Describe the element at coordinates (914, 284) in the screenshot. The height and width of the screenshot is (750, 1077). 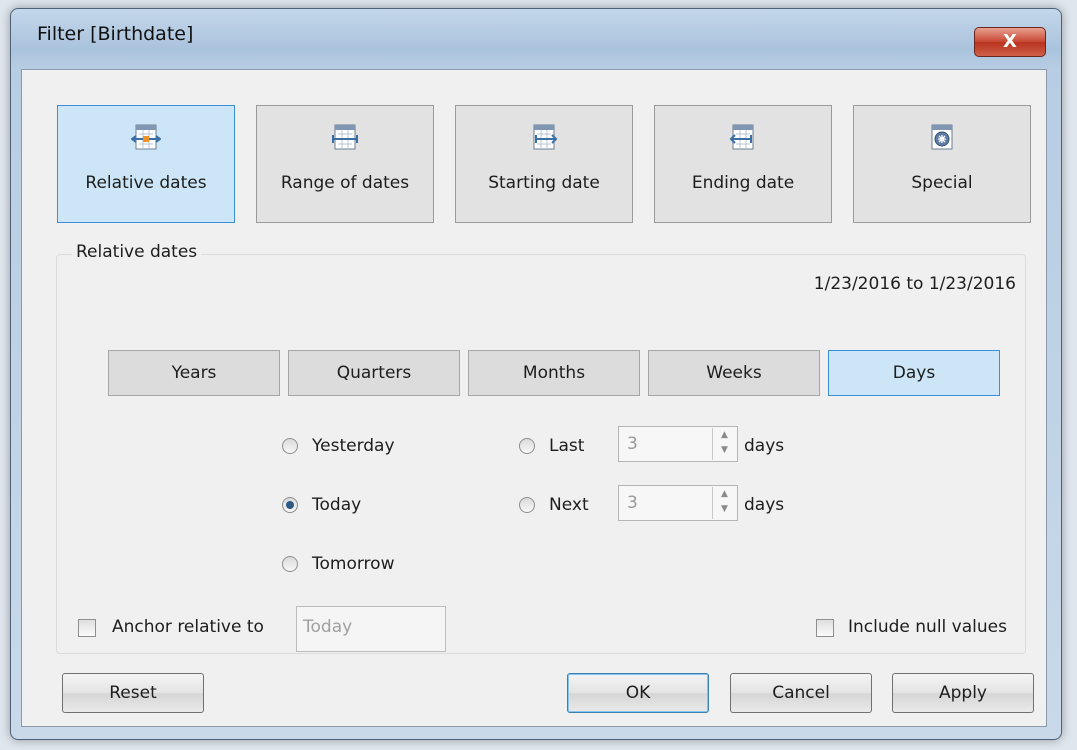
I see `date-range-summary: 1/23/2016 to 1/23/2016` at that location.